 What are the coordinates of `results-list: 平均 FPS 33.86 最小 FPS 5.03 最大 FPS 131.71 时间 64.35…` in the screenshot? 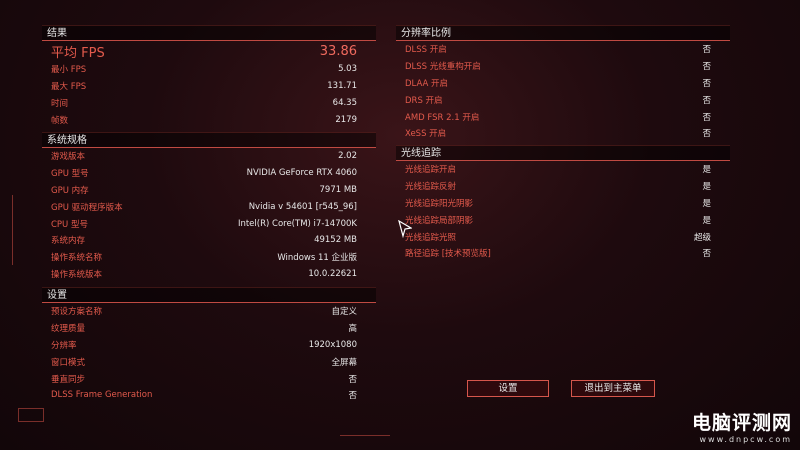 It's located at (209, 84).